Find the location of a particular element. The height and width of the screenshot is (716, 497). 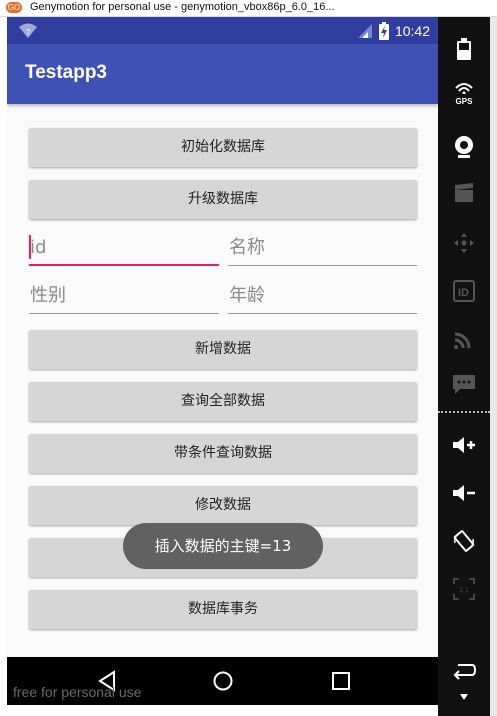

chat-icon is located at coordinates (464, 384).